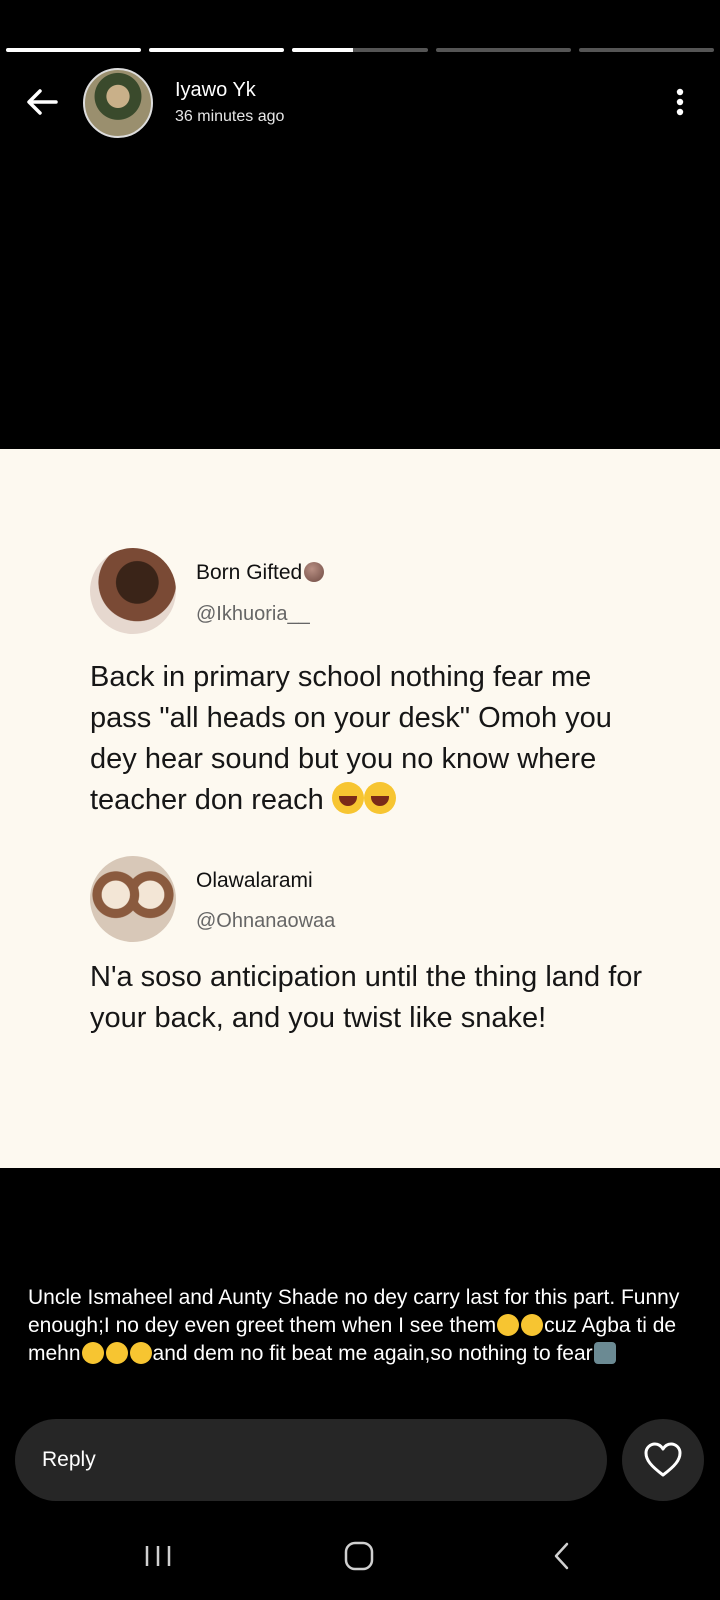  What do you see at coordinates (266, 921) in the screenshot?
I see `tweet-handle: @Ohnanaowaa` at bounding box center [266, 921].